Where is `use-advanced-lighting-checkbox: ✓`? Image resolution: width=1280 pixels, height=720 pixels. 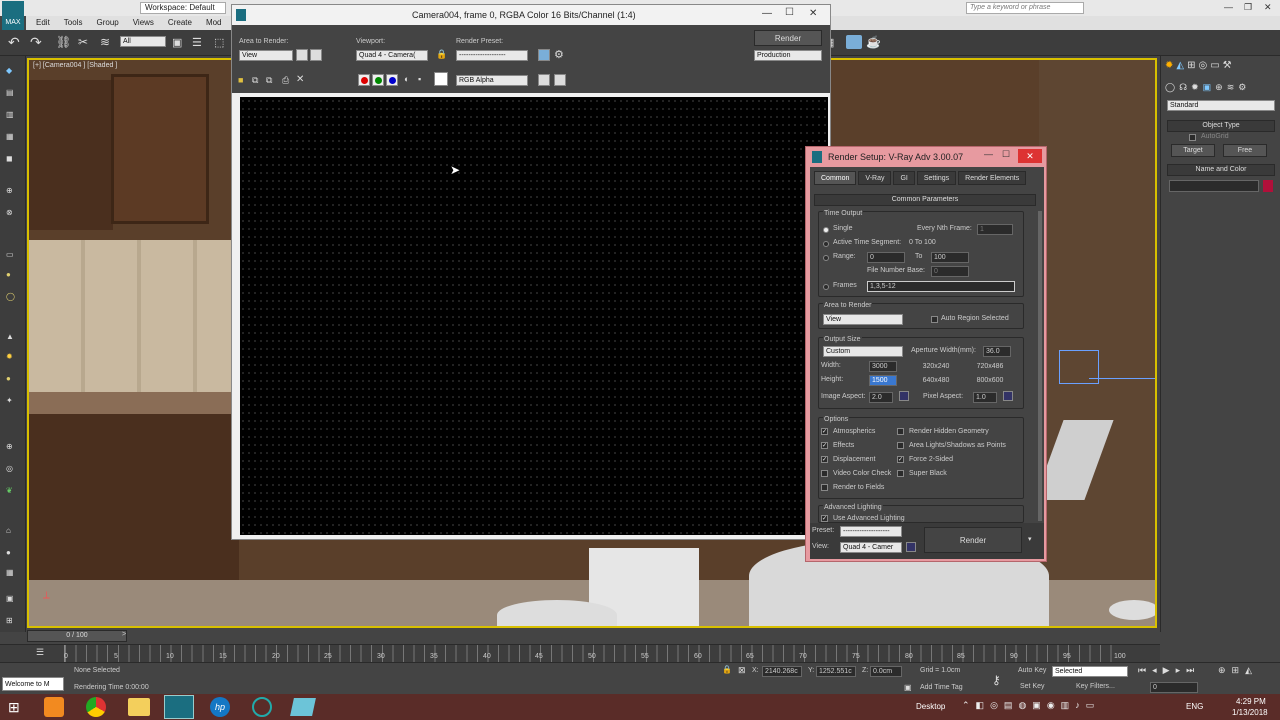
use-advanced-lighting-checkbox: ✓ is located at coordinates (824, 518).